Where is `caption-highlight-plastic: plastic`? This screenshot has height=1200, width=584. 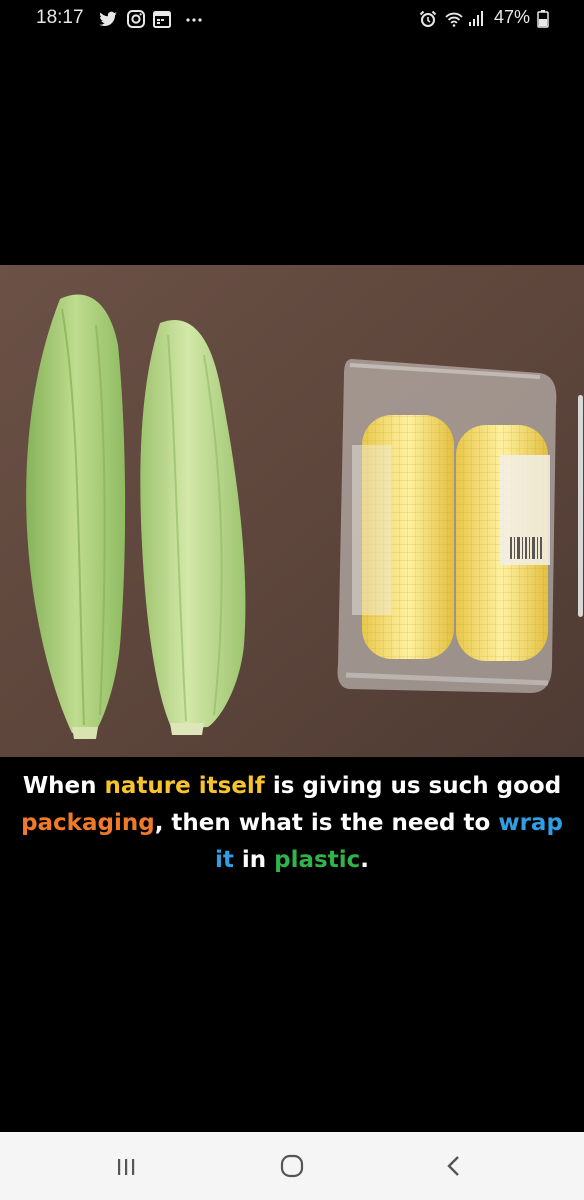 caption-highlight-plastic: plastic is located at coordinates (317, 860).